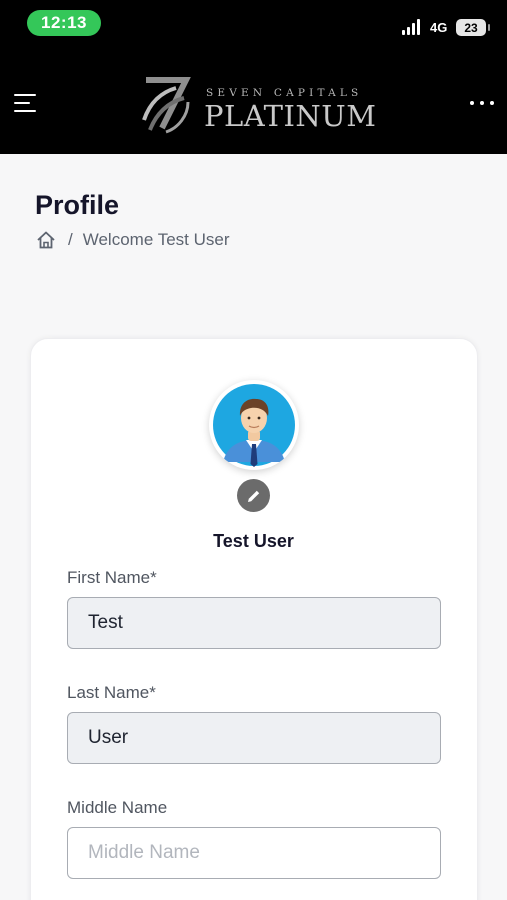 The image size is (507, 900). What do you see at coordinates (253, 25) in the screenshot?
I see `status-bar: 12:13 4G 23` at bounding box center [253, 25].